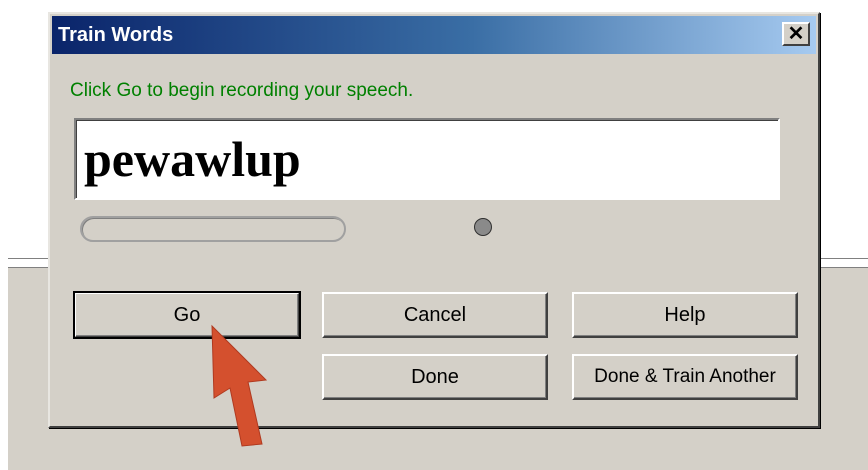 The image size is (868, 470). Describe the element at coordinates (242, 90) in the screenshot. I see `instruction-text: Click Go to begin recording your speech.` at that location.